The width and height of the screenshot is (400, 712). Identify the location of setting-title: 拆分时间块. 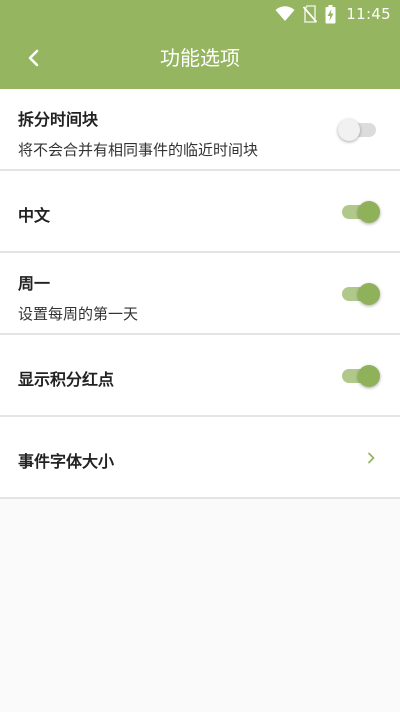
(58, 119).